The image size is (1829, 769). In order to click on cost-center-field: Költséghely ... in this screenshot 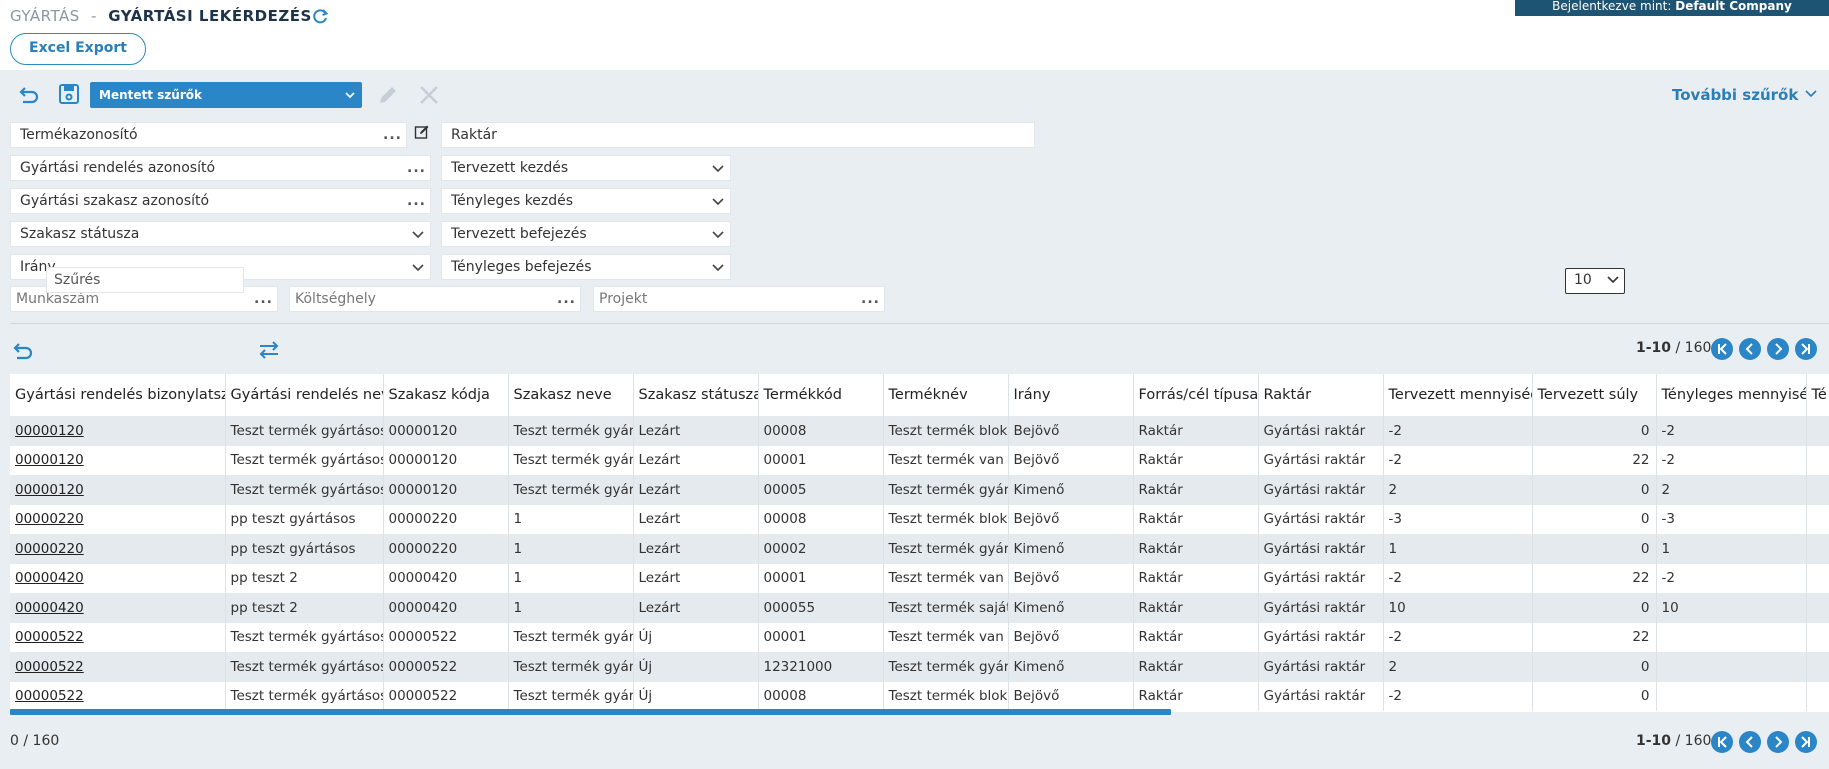, I will do `click(435, 299)`.